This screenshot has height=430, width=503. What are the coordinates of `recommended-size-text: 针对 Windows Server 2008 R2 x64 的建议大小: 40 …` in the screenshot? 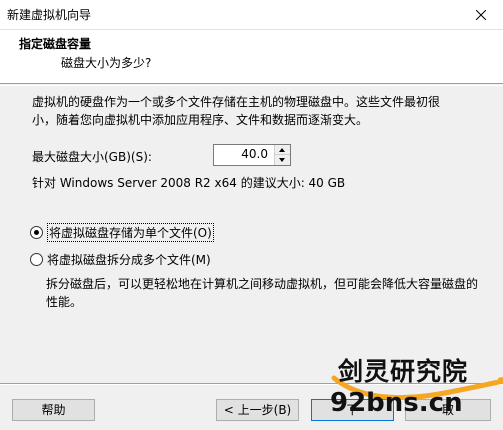 It's located at (189, 183).